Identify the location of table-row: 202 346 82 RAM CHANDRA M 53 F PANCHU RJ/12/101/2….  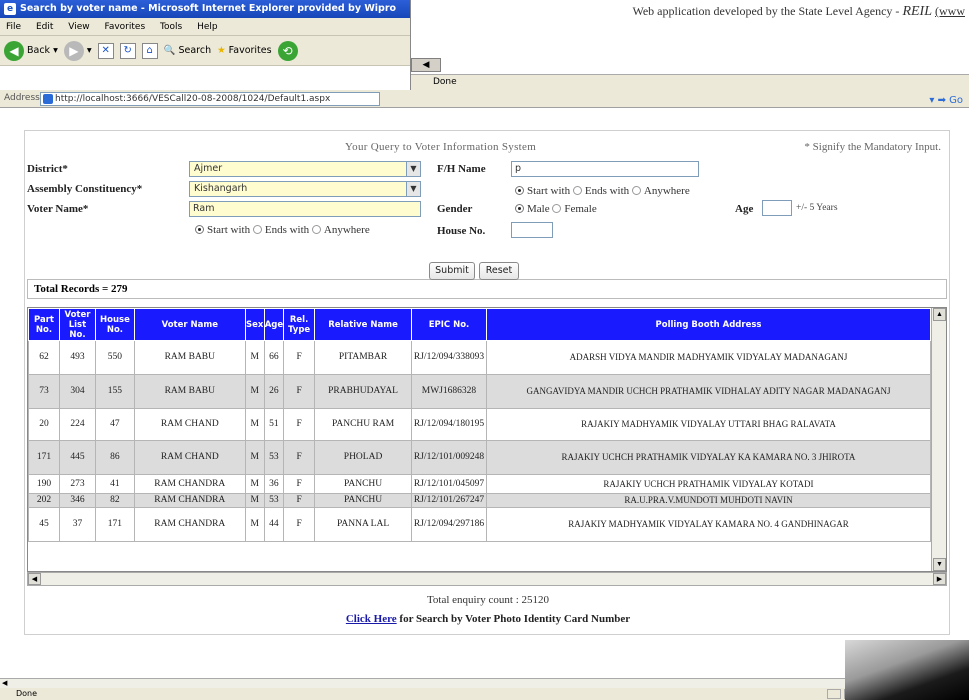
(480, 500).